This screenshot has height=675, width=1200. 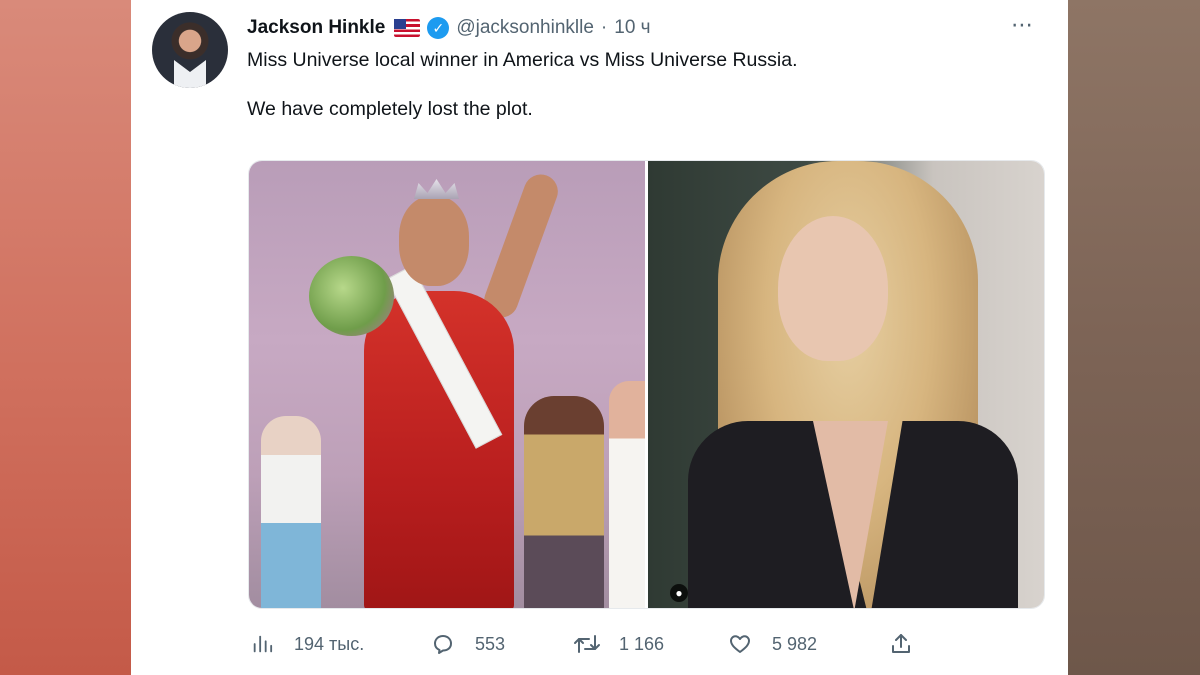 What do you see at coordinates (490, 643) in the screenshot?
I see `replies-count: 553` at bounding box center [490, 643].